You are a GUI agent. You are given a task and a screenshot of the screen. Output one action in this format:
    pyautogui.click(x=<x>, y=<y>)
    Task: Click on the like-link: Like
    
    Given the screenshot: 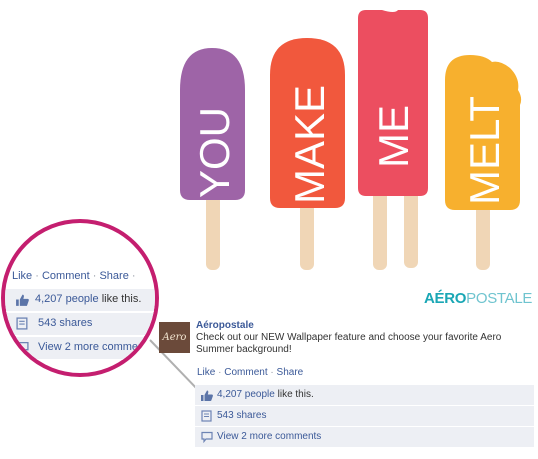 What is the action you would take?
    pyautogui.click(x=206, y=372)
    